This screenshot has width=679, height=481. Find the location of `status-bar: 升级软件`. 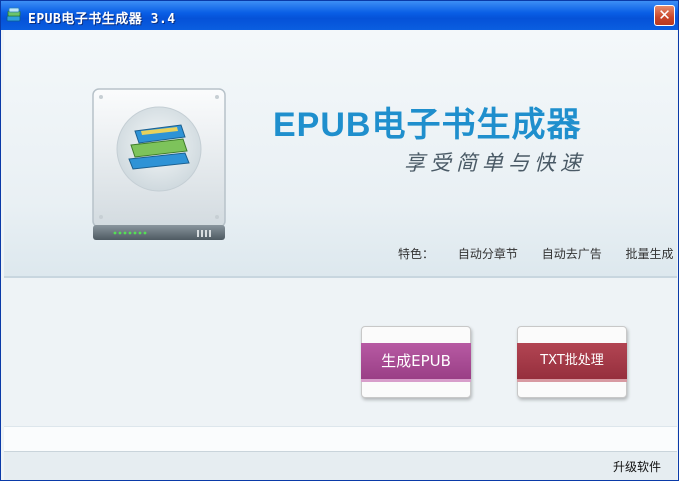

status-bar: 升级软件 is located at coordinates (340, 465).